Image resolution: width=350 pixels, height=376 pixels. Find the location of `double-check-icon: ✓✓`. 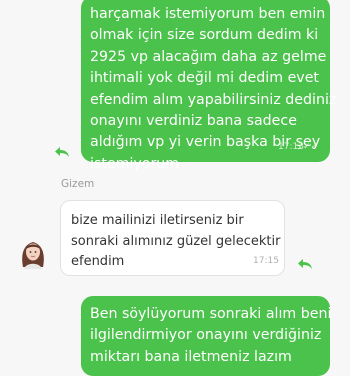

double-check-icon: ✓✓ is located at coordinates (311, 147).